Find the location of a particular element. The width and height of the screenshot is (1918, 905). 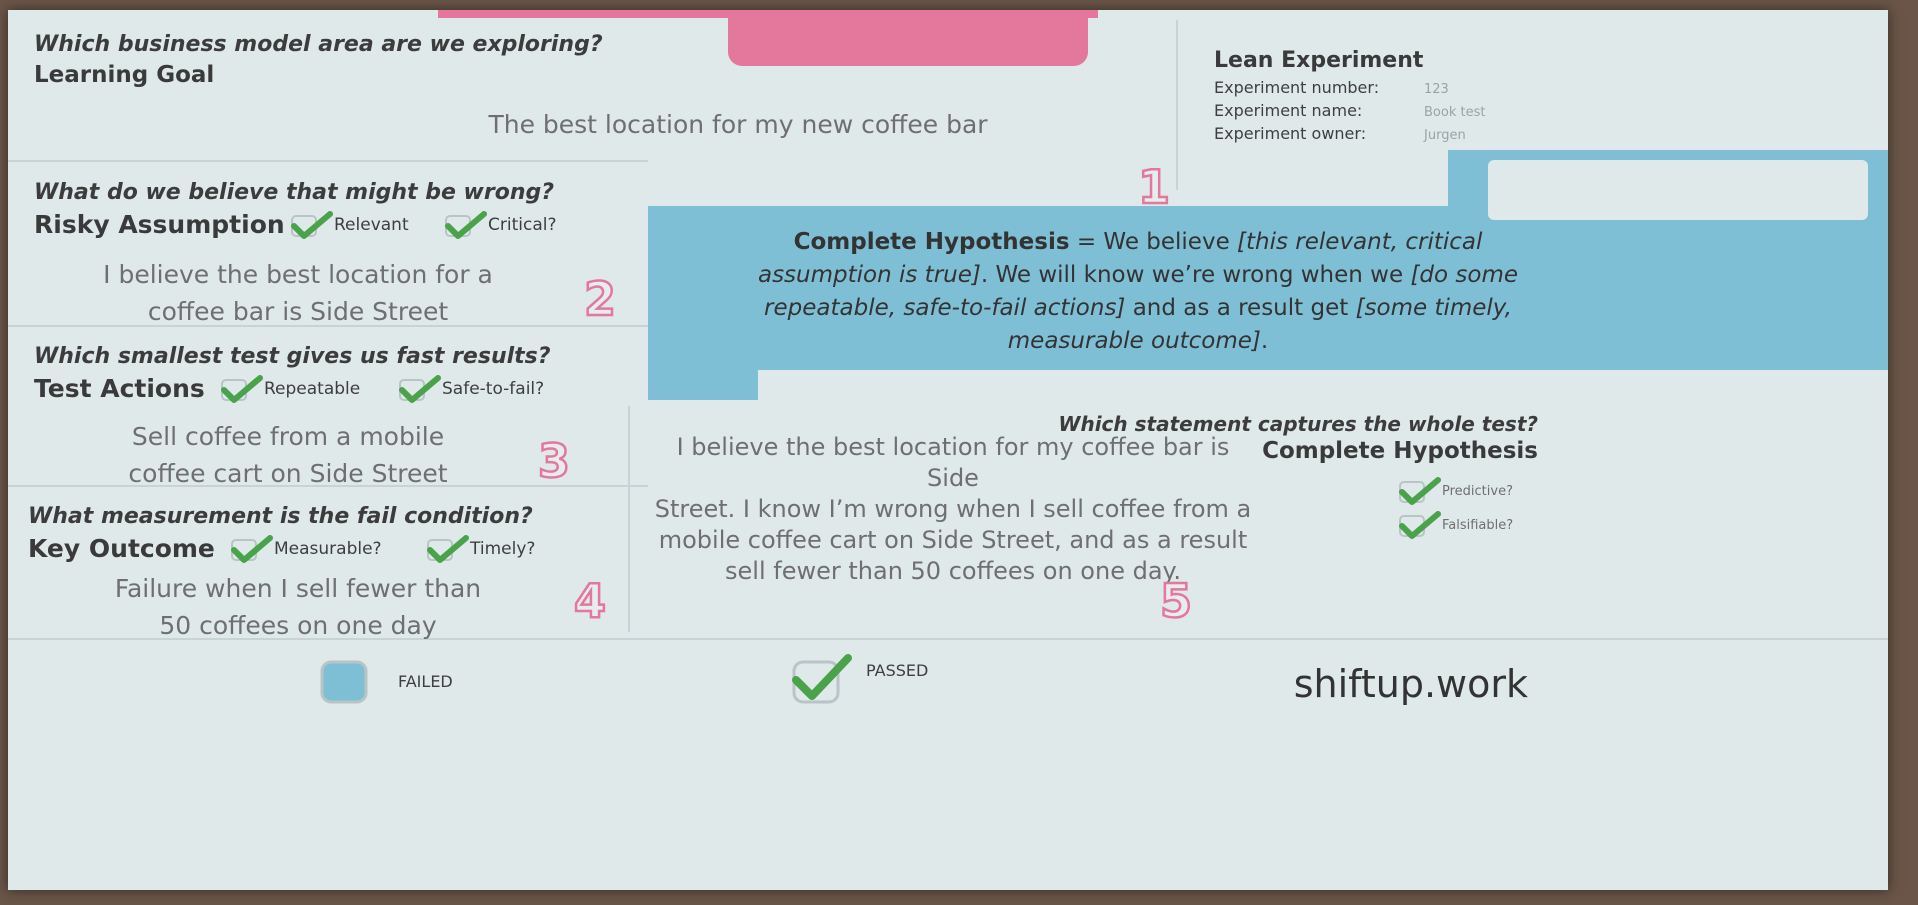

formula-bold: Complete Hypothesis is located at coordinates (931, 242).